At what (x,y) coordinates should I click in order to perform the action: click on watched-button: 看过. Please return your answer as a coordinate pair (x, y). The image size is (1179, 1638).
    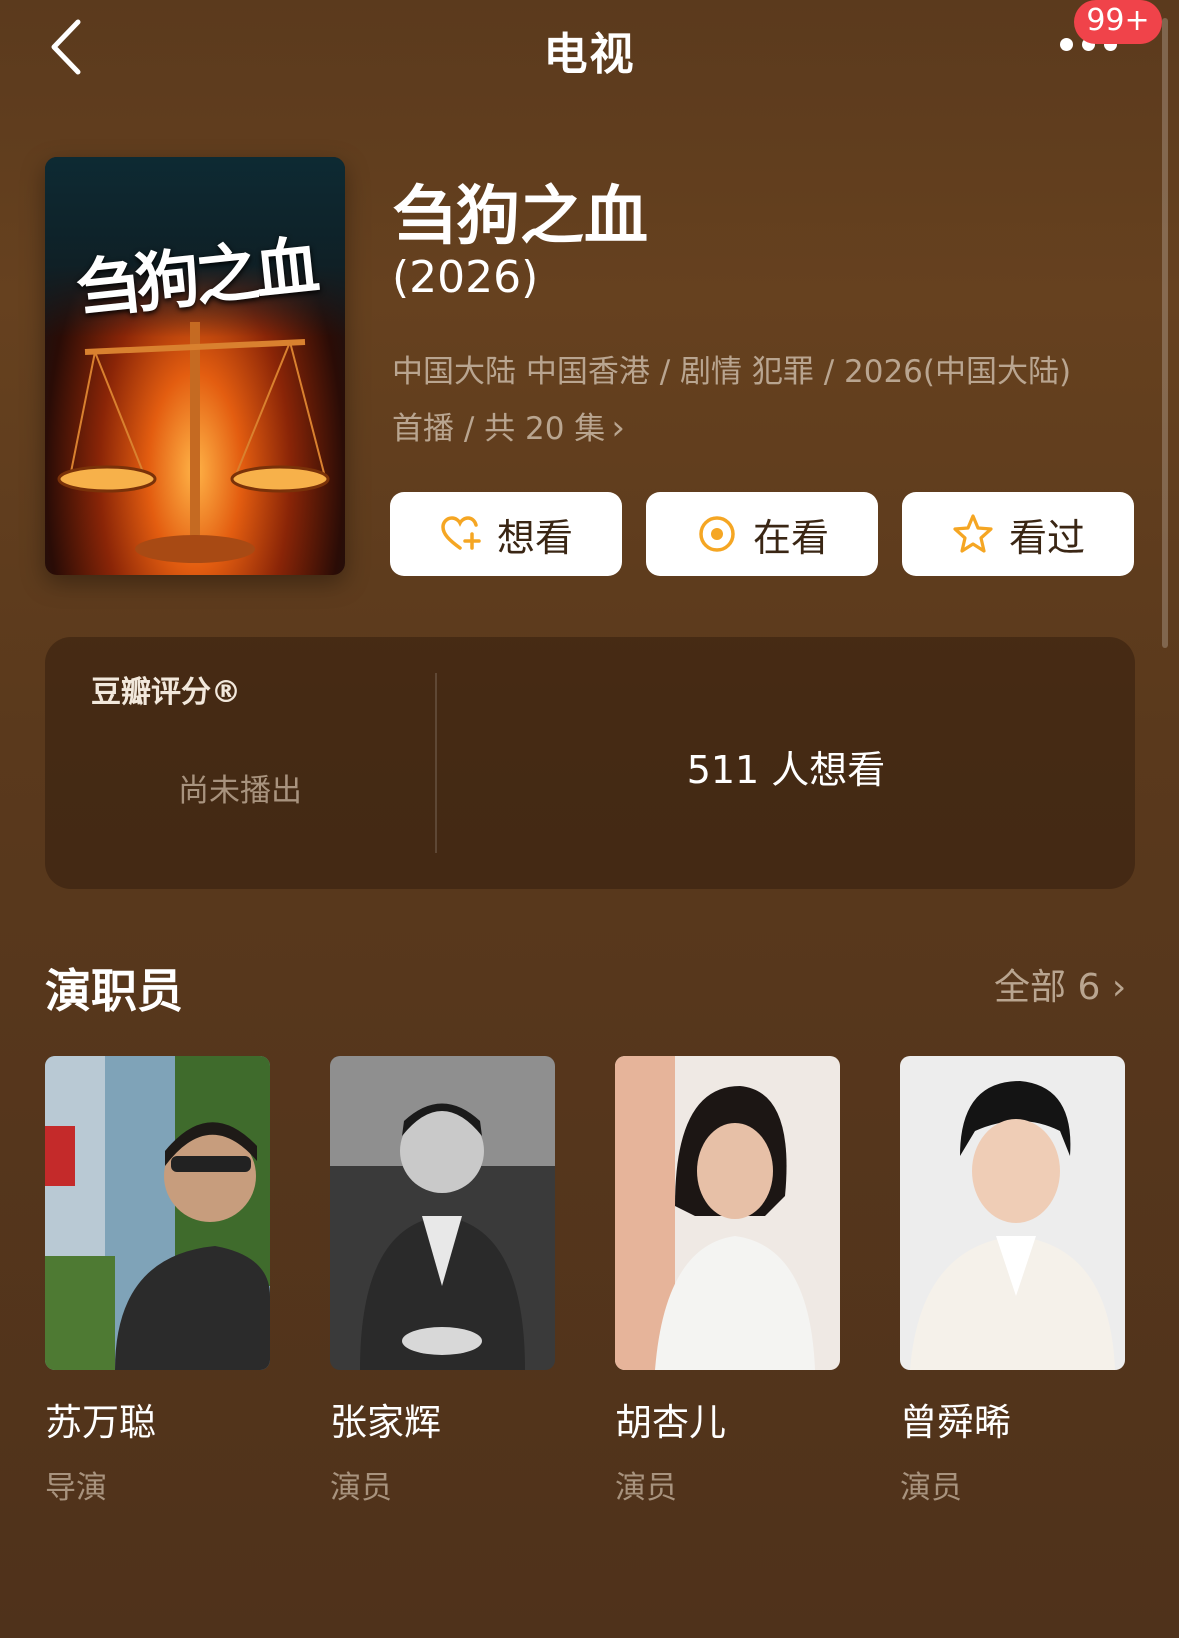
    Looking at the image, I should click on (1018, 534).